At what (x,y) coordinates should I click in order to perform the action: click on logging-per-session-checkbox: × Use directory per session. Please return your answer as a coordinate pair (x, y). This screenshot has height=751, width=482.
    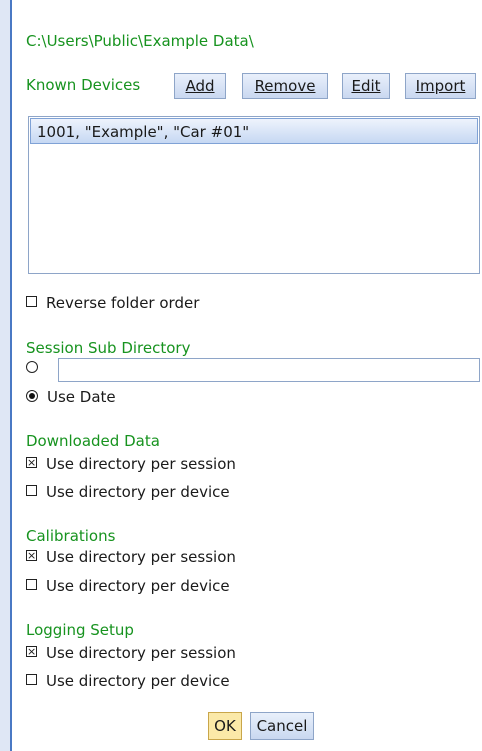
    Looking at the image, I should click on (131, 653).